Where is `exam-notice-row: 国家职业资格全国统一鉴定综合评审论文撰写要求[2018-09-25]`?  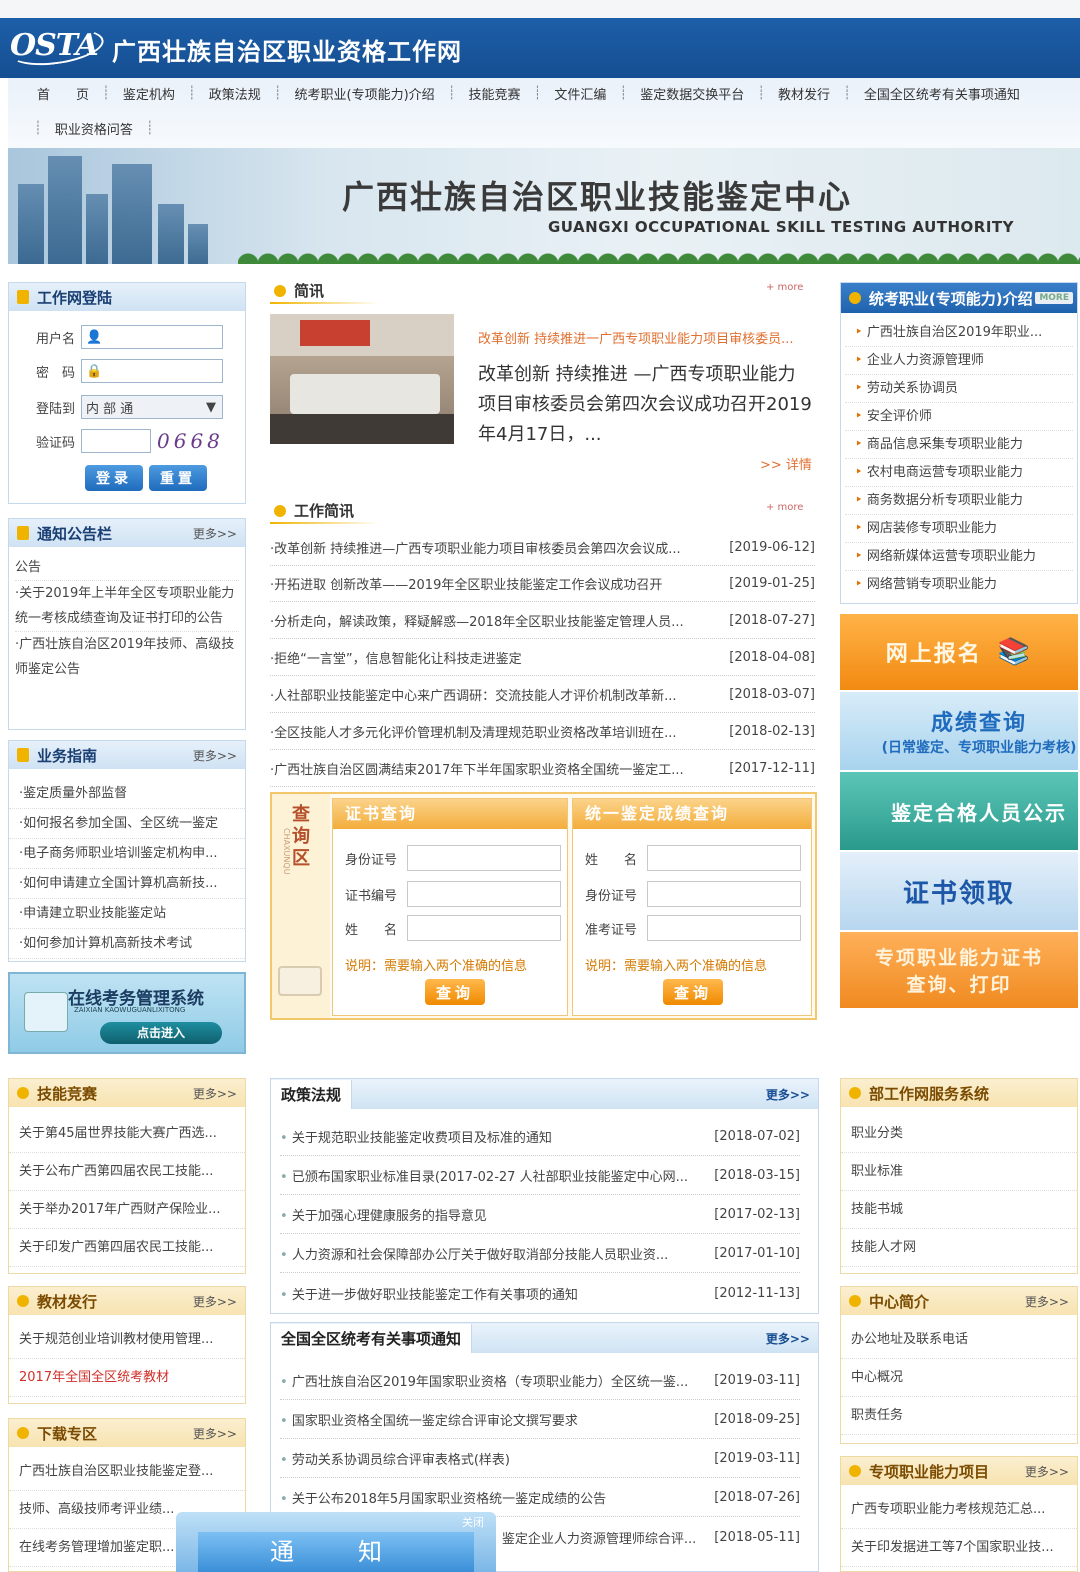
exam-notice-row: 国家职业资格全国统一鉴定综合评审论文撰写要求[2018-09-25] is located at coordinates (540, 1420).